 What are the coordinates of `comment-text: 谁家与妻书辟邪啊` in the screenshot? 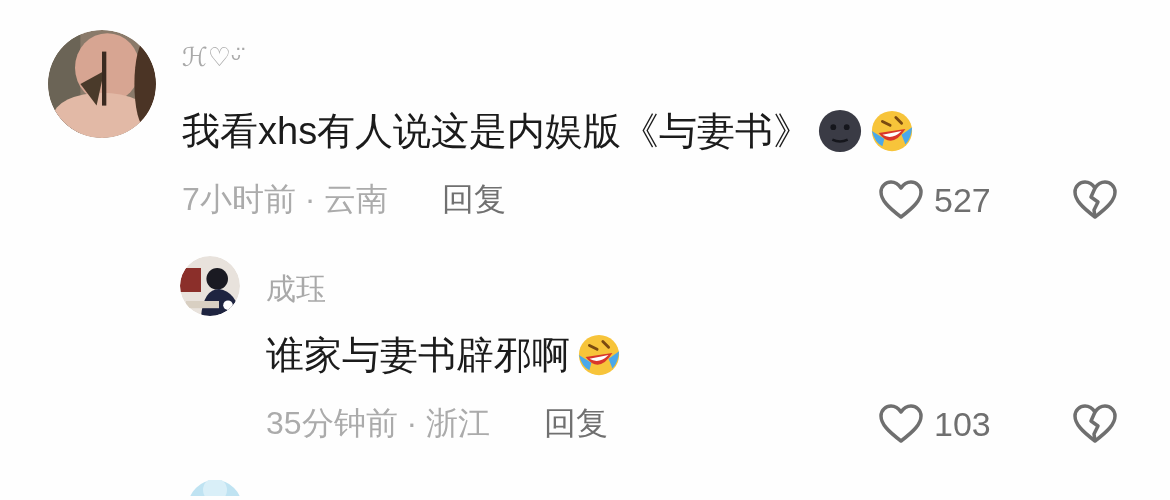 It's located at (418, 355).